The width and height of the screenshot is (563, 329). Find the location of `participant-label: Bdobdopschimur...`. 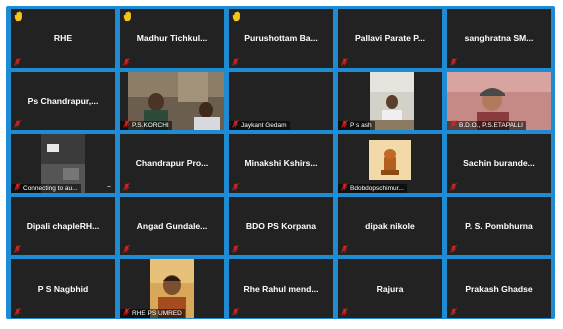

participant-label: Bdobdopschimur... is located at coordinates (372, 188).